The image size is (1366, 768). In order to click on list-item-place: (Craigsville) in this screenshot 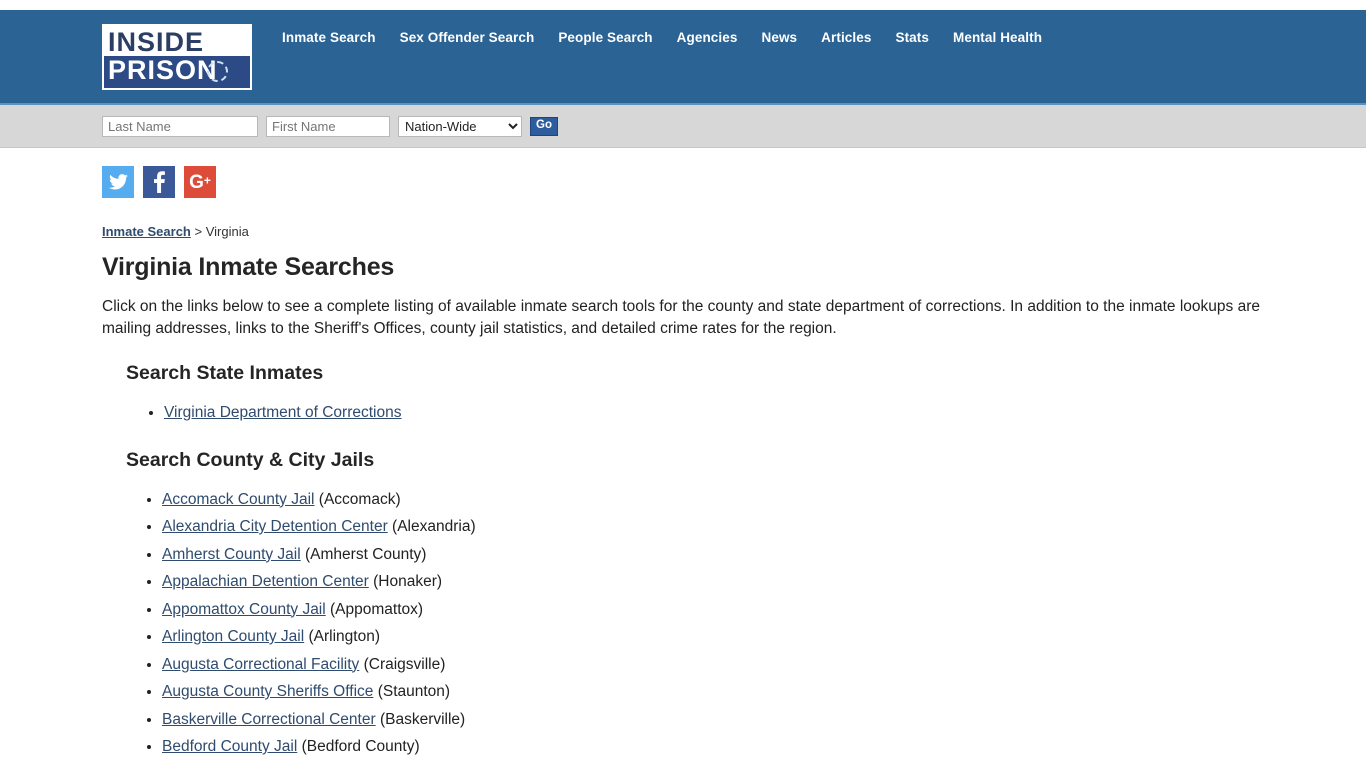, I will do `click(404, 664)`.